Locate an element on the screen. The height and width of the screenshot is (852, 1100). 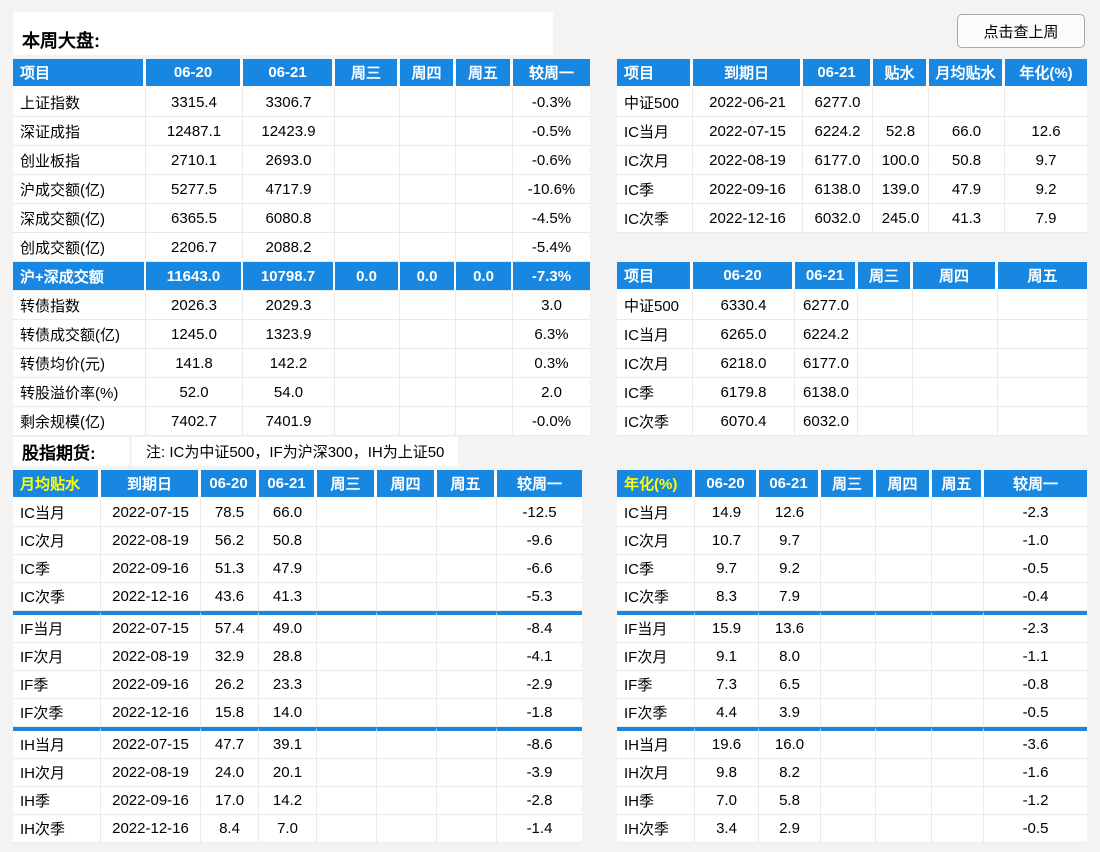
table-row: 沪+深成交额 11643.0 10798.7 0.0 0.0 0.0 -7.3% is located at coordinates (301, 276).